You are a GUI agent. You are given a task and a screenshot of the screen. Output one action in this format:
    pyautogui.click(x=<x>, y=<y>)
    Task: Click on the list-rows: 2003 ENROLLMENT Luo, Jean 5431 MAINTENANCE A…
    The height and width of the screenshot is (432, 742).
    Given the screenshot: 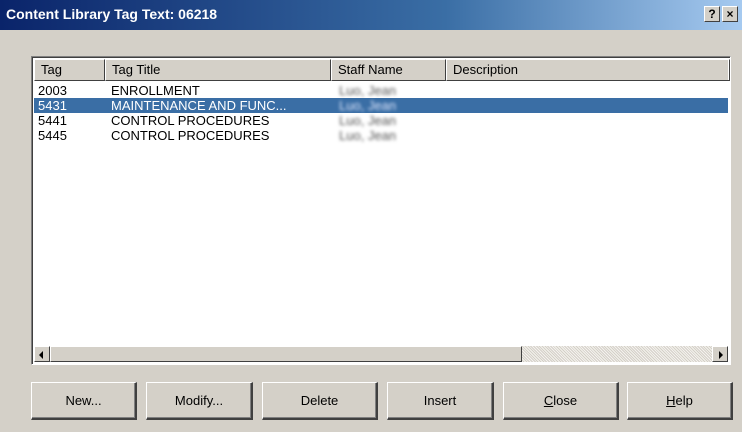 What is the action you would take?
    pyautogui.click(x=381, y=113)
    